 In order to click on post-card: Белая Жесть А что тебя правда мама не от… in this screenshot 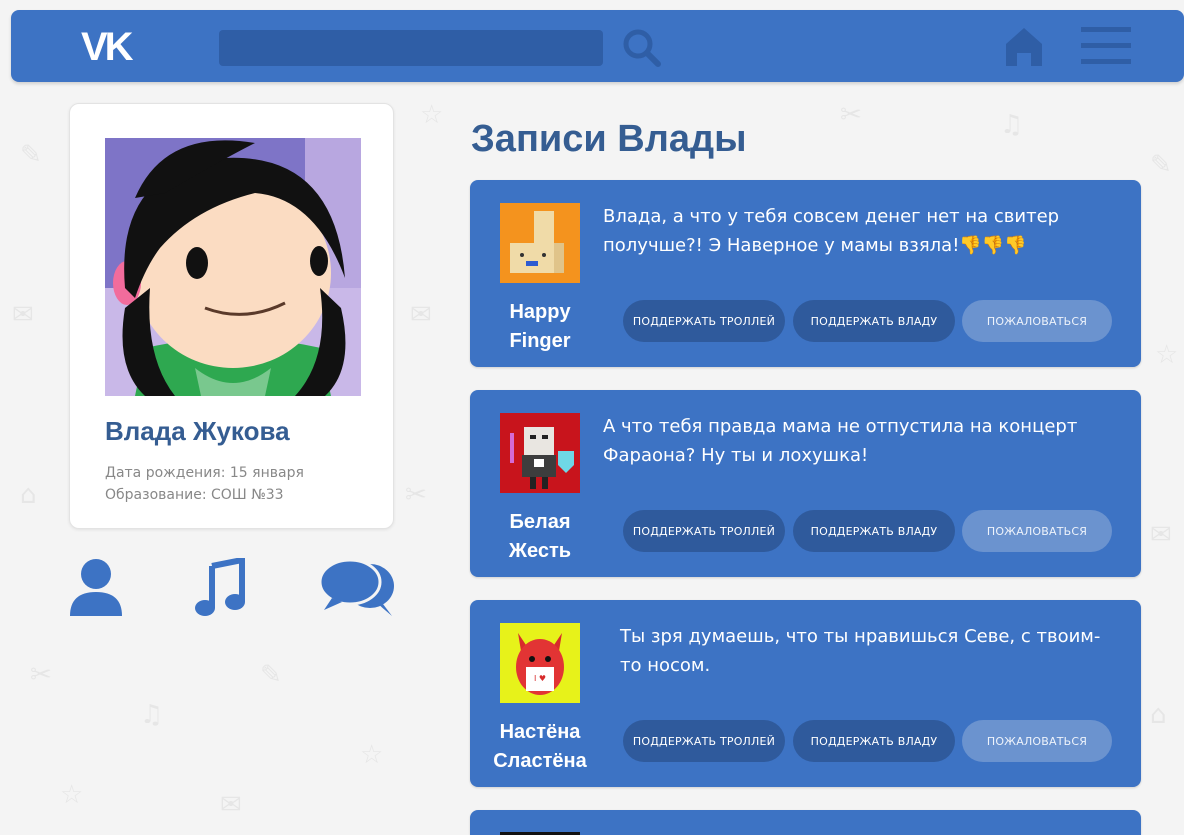, I will do `click(805, 483)`.